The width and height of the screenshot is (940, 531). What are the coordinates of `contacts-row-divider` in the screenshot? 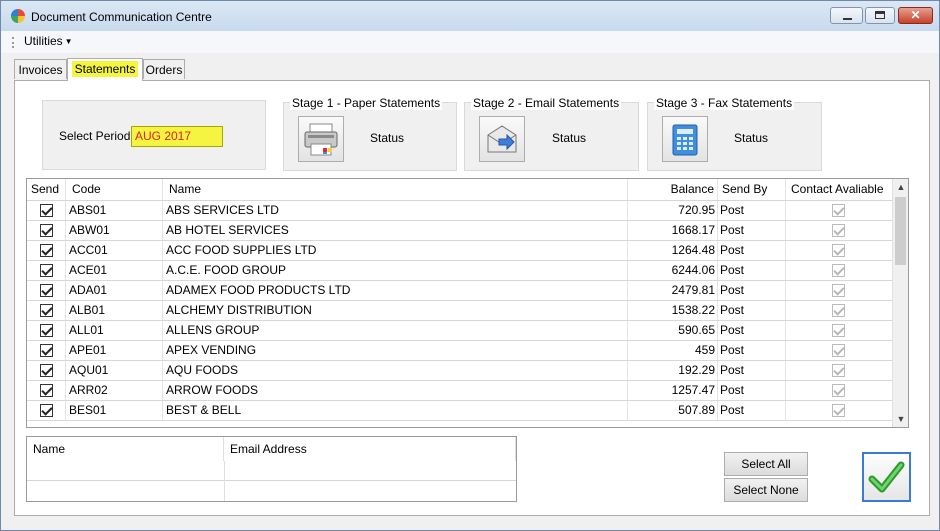 It's located at (271, 480).